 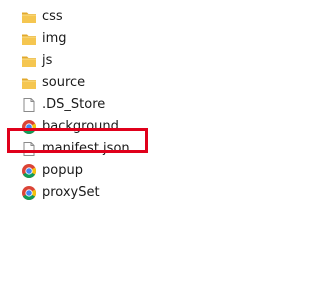 I want to click on file-name: proxySet, so click(x=71, y=192).